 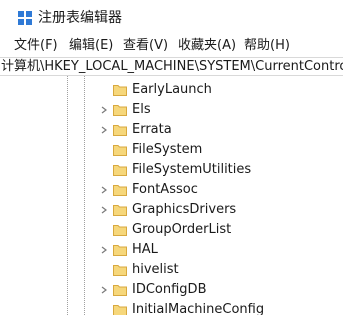 What do you see at coordinates (220, 290) in the screenshot?
I see `tree-node: IDConfigDB` at bounding box center [220, 290].